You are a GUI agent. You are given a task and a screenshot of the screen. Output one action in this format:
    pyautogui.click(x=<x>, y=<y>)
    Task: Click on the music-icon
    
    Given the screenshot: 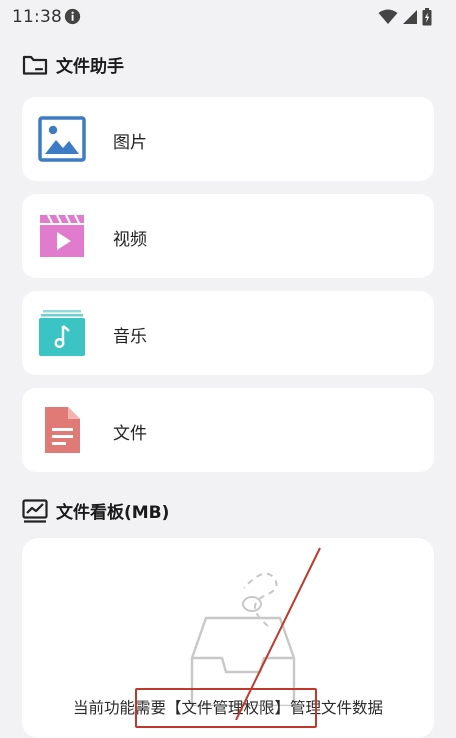 What is the action you would take?
    pyautogui.click(x=62, y=333)
    